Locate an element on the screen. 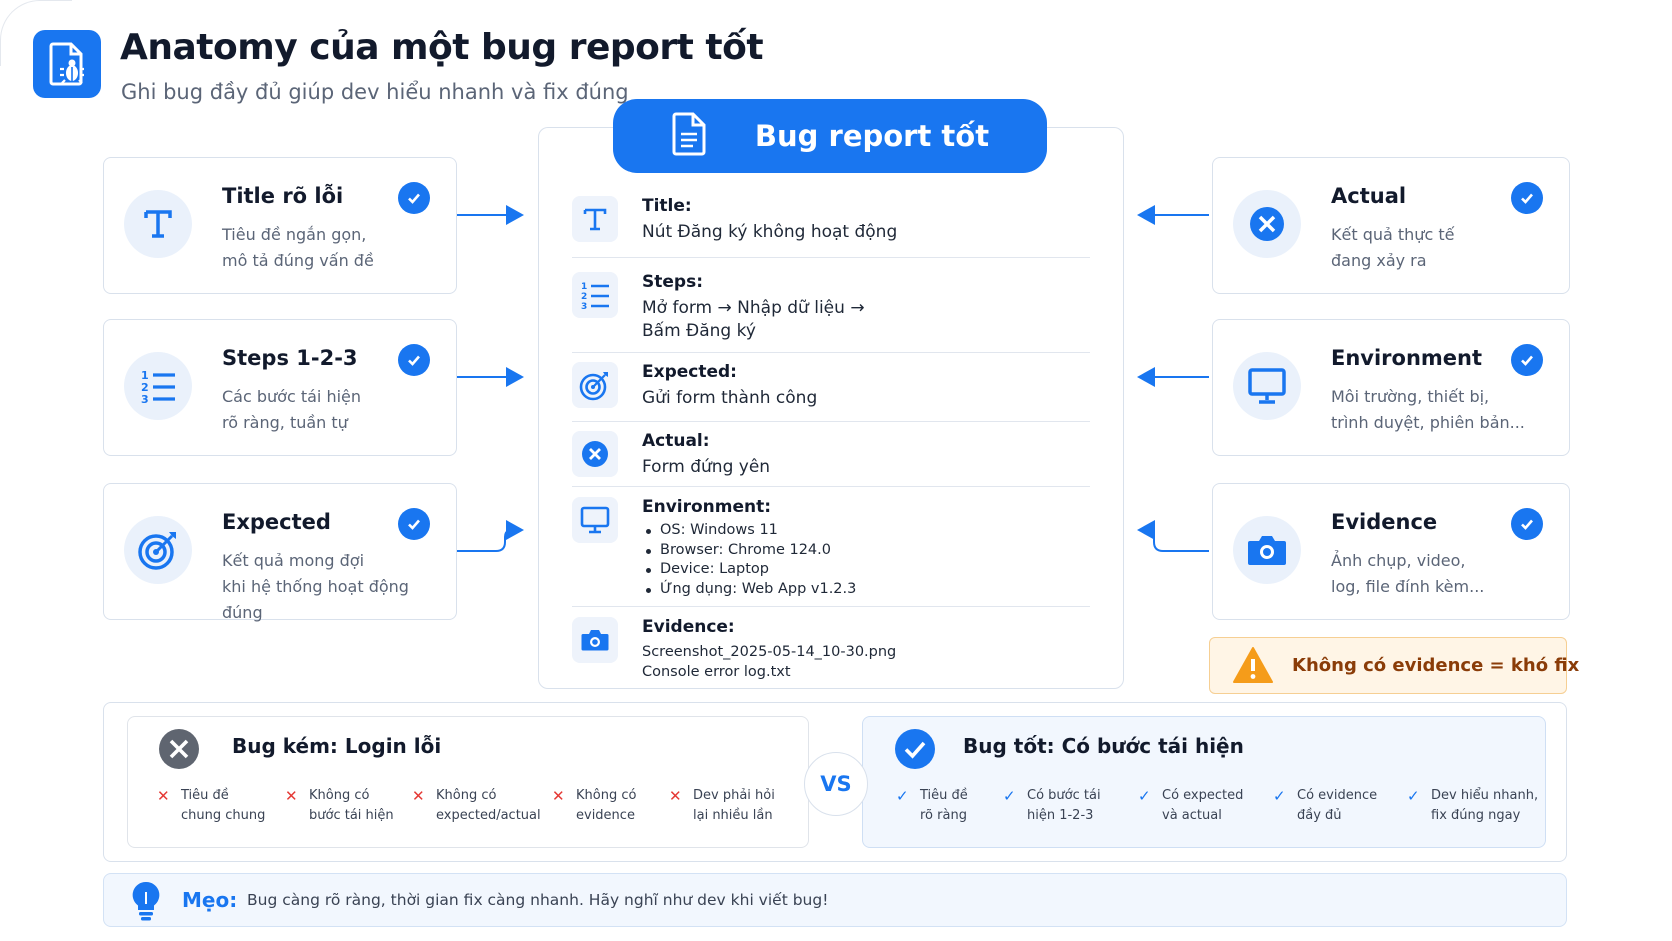 The width and height of the screenshot is (1672, 941). document-icon is located at coordinates (689, 136).